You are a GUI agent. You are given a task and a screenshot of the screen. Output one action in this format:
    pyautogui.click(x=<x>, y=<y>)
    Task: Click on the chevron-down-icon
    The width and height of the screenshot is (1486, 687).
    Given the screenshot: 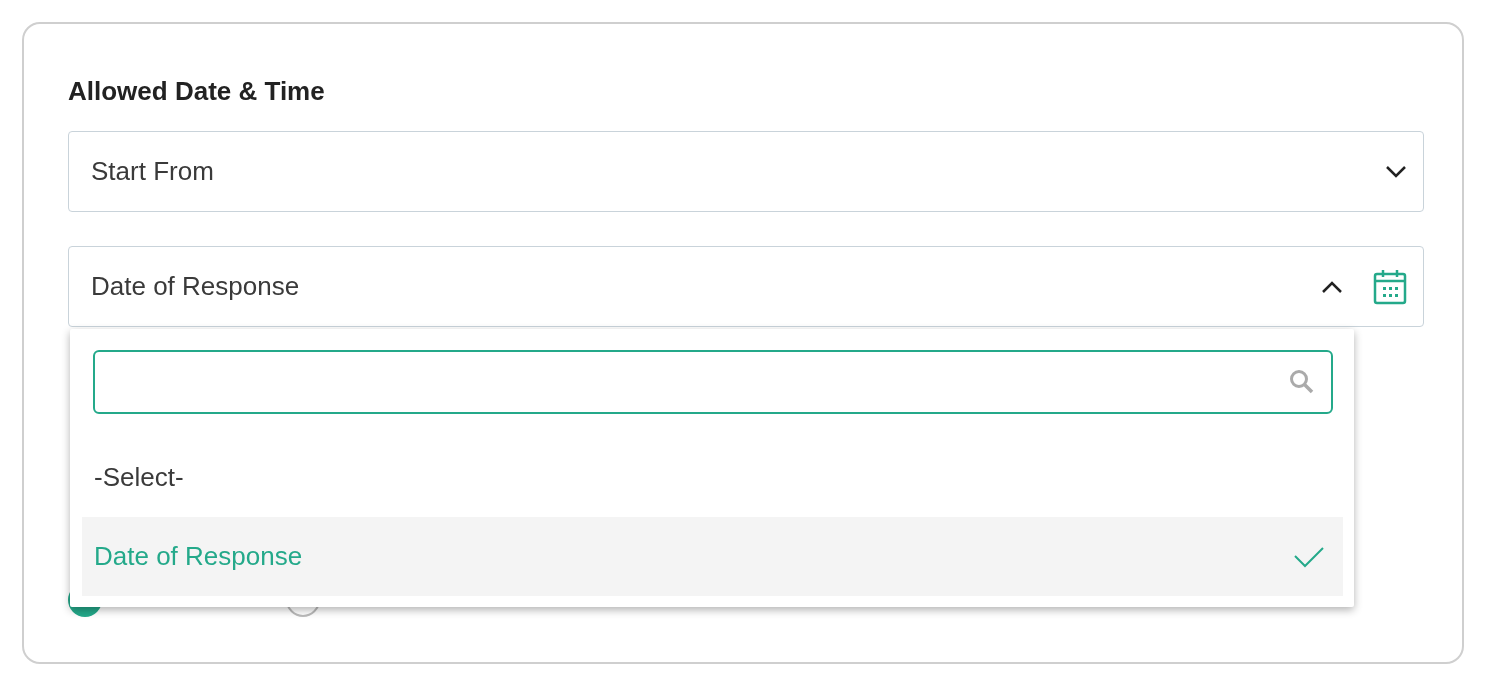 What is the action you would take?
    pyautogui.click(x=1396, y=171)
    